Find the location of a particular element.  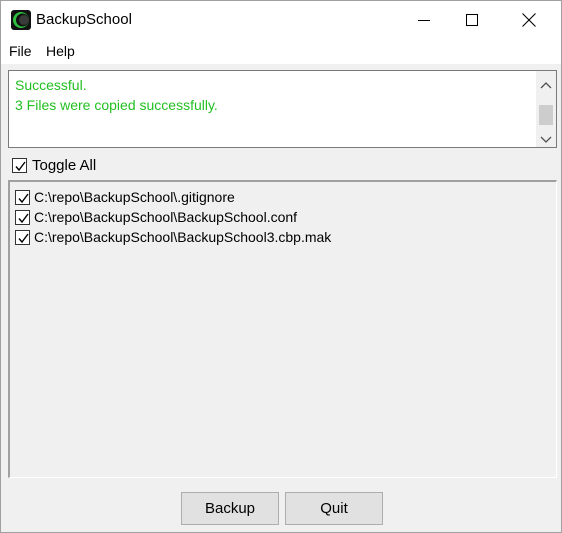

minimize-icon is located at coordinates (424, 20).